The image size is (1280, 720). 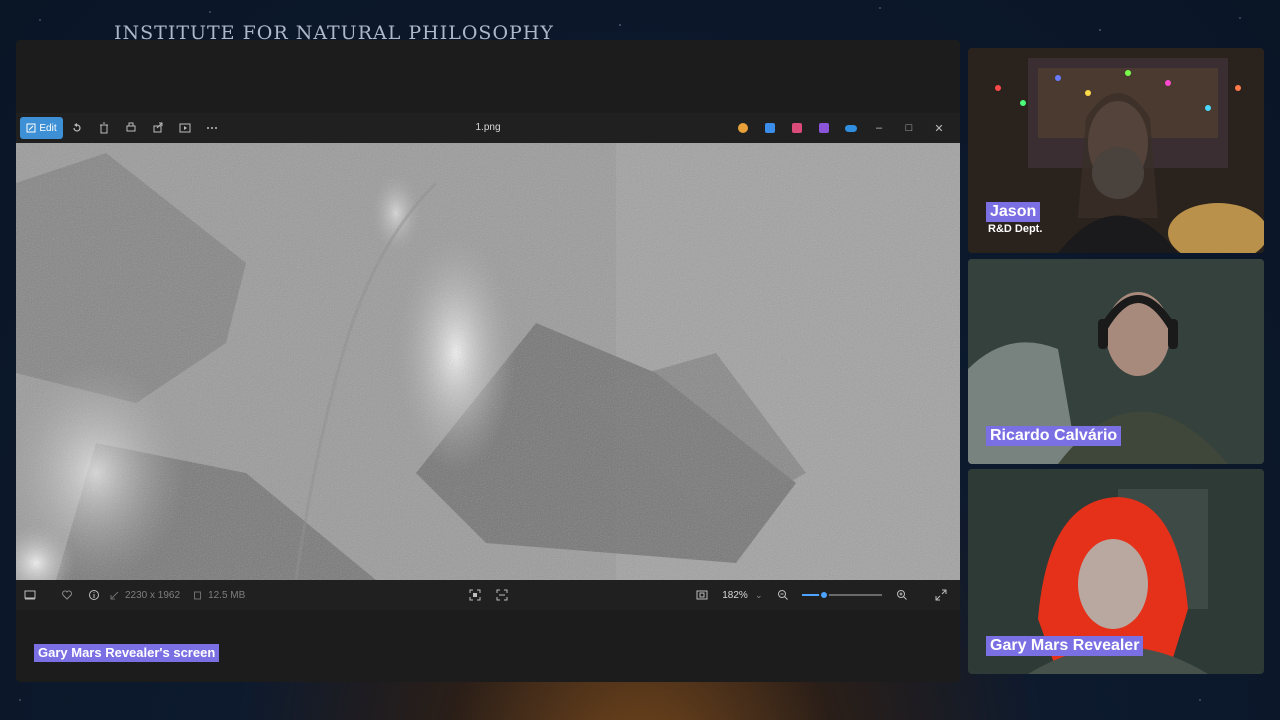 What do you see at coordinates (940, 595) in the screenshot?
I see `fullscreen-icon` at bounding box center [940, 595].